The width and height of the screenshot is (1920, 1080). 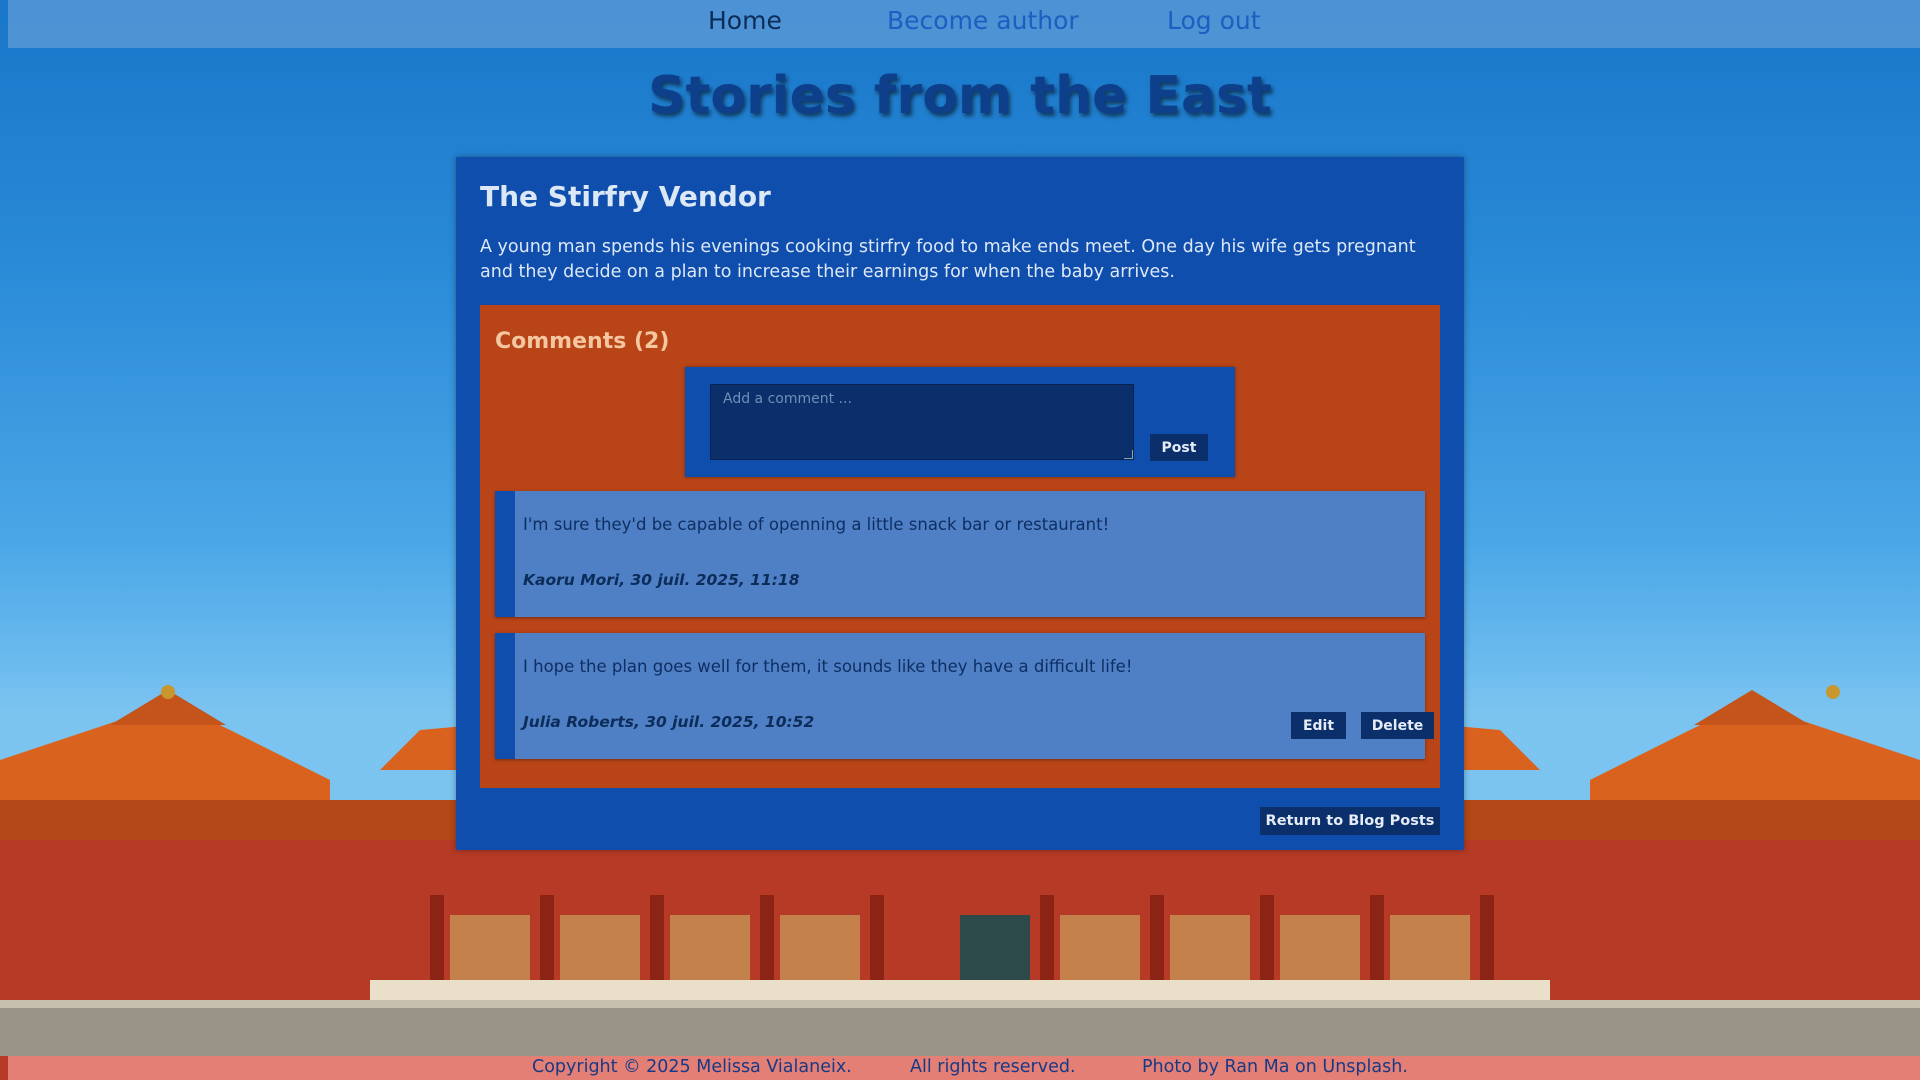 What do you see at coordinates (582, 341) in the screenshot?
I see `comments-heading: Comments (2)` at bounding box center [582, 341].